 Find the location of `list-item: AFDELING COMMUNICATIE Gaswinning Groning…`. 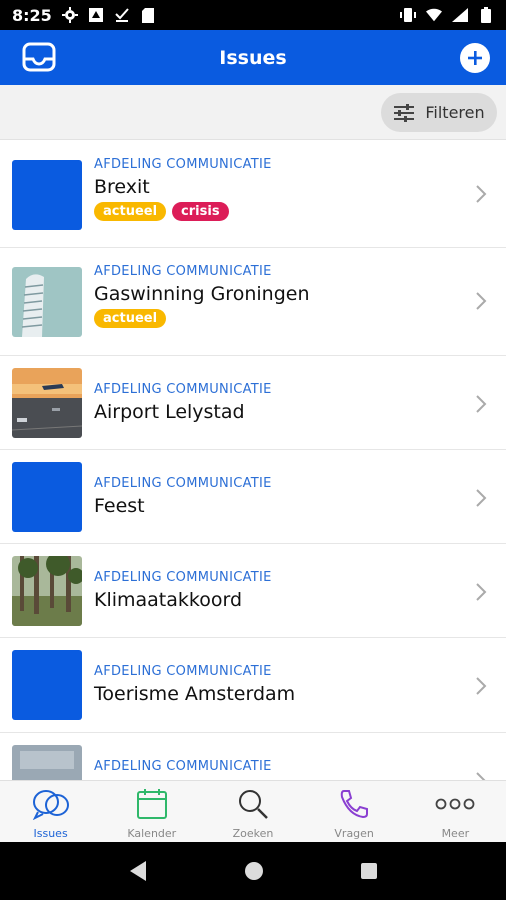

list-item: AFDELING COMMUNICATIE Gaswinning Groning… is located at coordinates (253, 302).